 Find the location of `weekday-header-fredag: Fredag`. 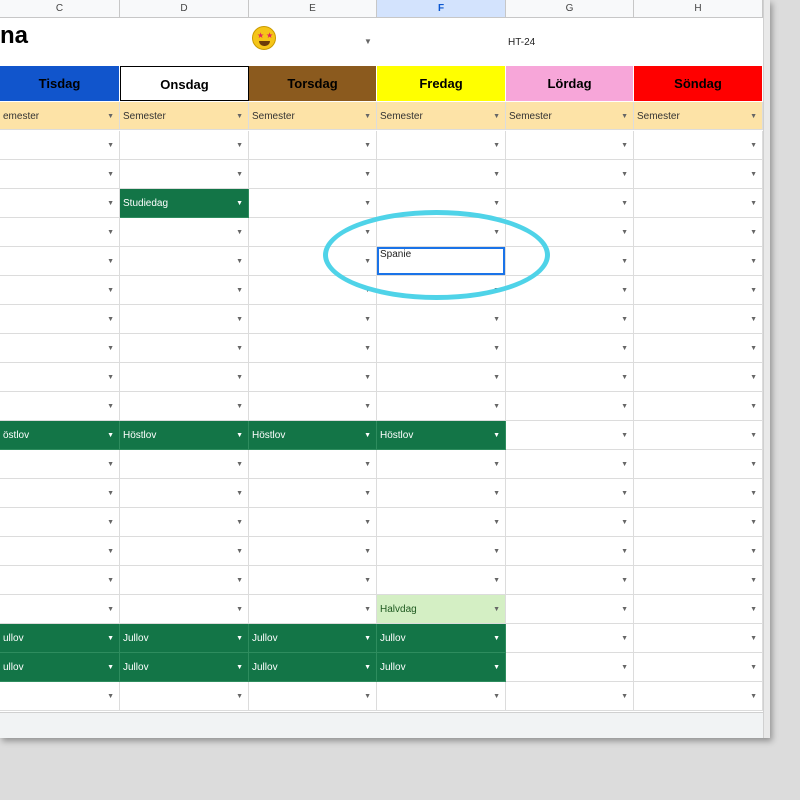

weekday-header-fredag: Fredag is located at coordinates (441, 83).